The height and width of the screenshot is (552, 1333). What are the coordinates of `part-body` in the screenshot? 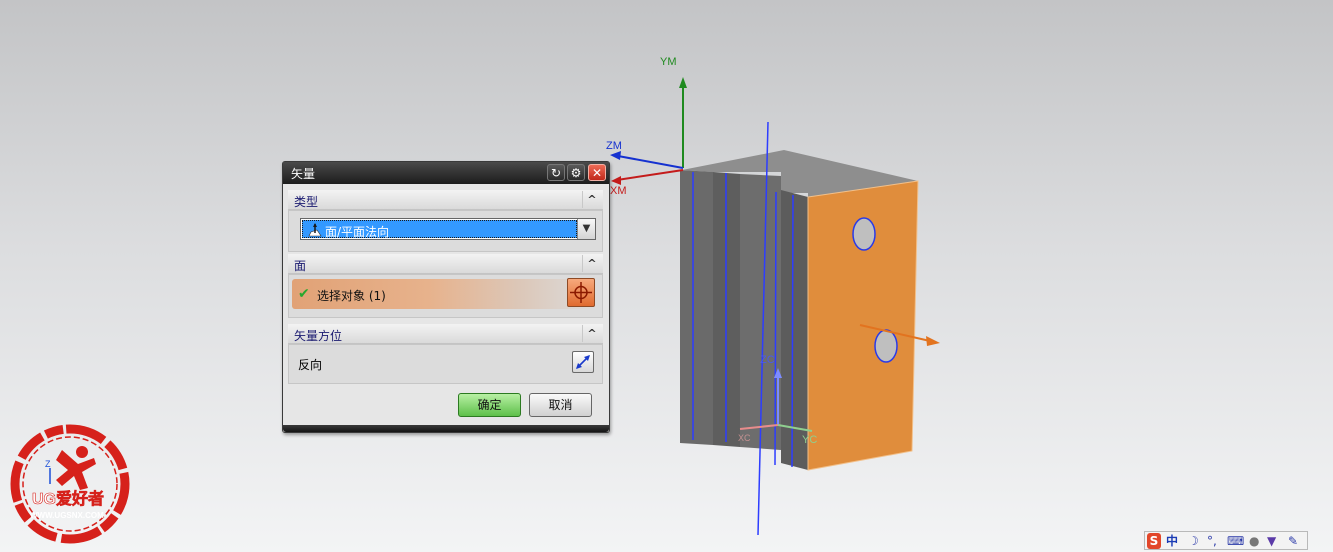 It's located at (799, 328).